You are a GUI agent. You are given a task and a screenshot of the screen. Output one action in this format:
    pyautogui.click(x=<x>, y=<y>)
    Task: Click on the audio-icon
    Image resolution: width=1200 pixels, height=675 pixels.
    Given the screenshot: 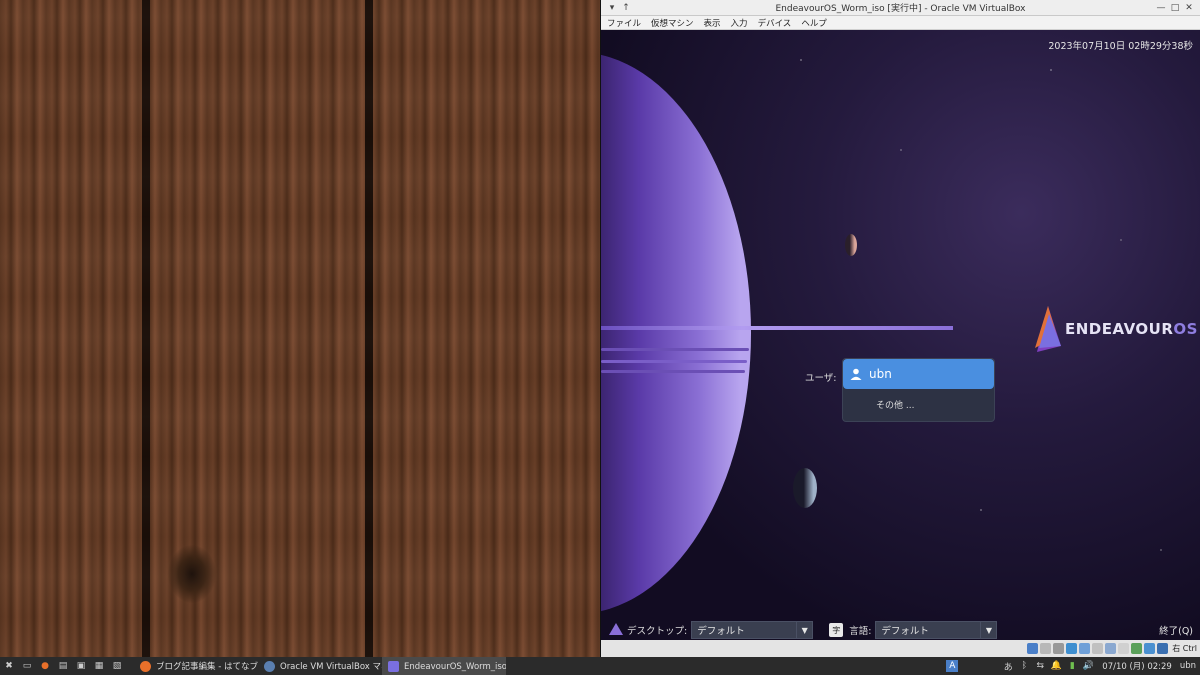 What is the action you would take?
    pyautogui.click(x=1059, y=648)
    